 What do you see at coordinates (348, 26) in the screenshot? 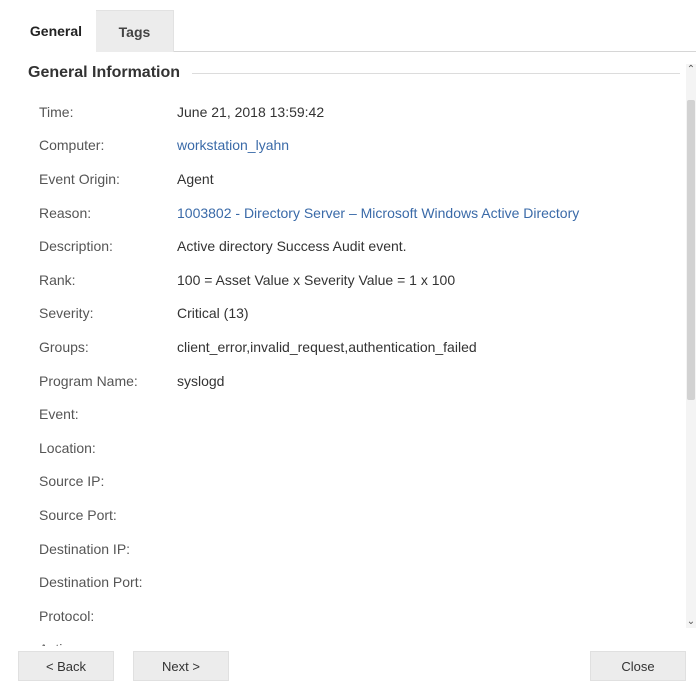
I see `tab-bar: General Tags` at bounding box center [348, 26].